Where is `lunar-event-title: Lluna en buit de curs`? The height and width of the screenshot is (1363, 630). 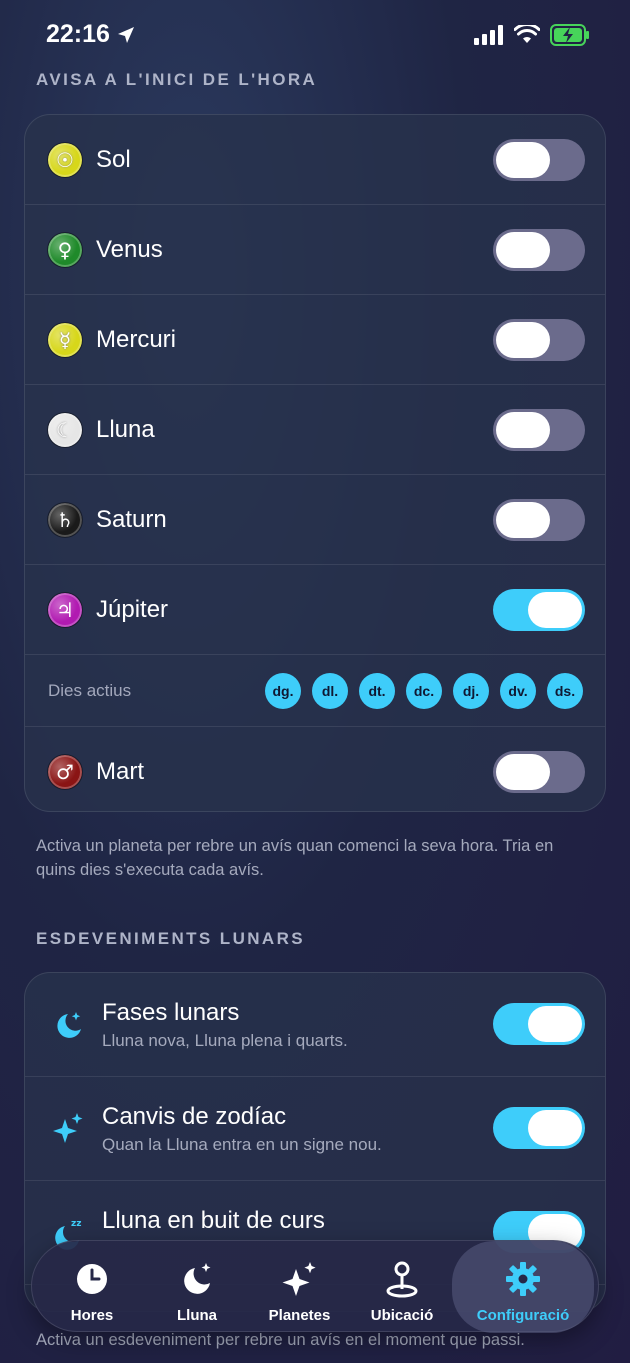
lunar-event-title: Lluna en buit de curs is located at coordinates (213, 1220).